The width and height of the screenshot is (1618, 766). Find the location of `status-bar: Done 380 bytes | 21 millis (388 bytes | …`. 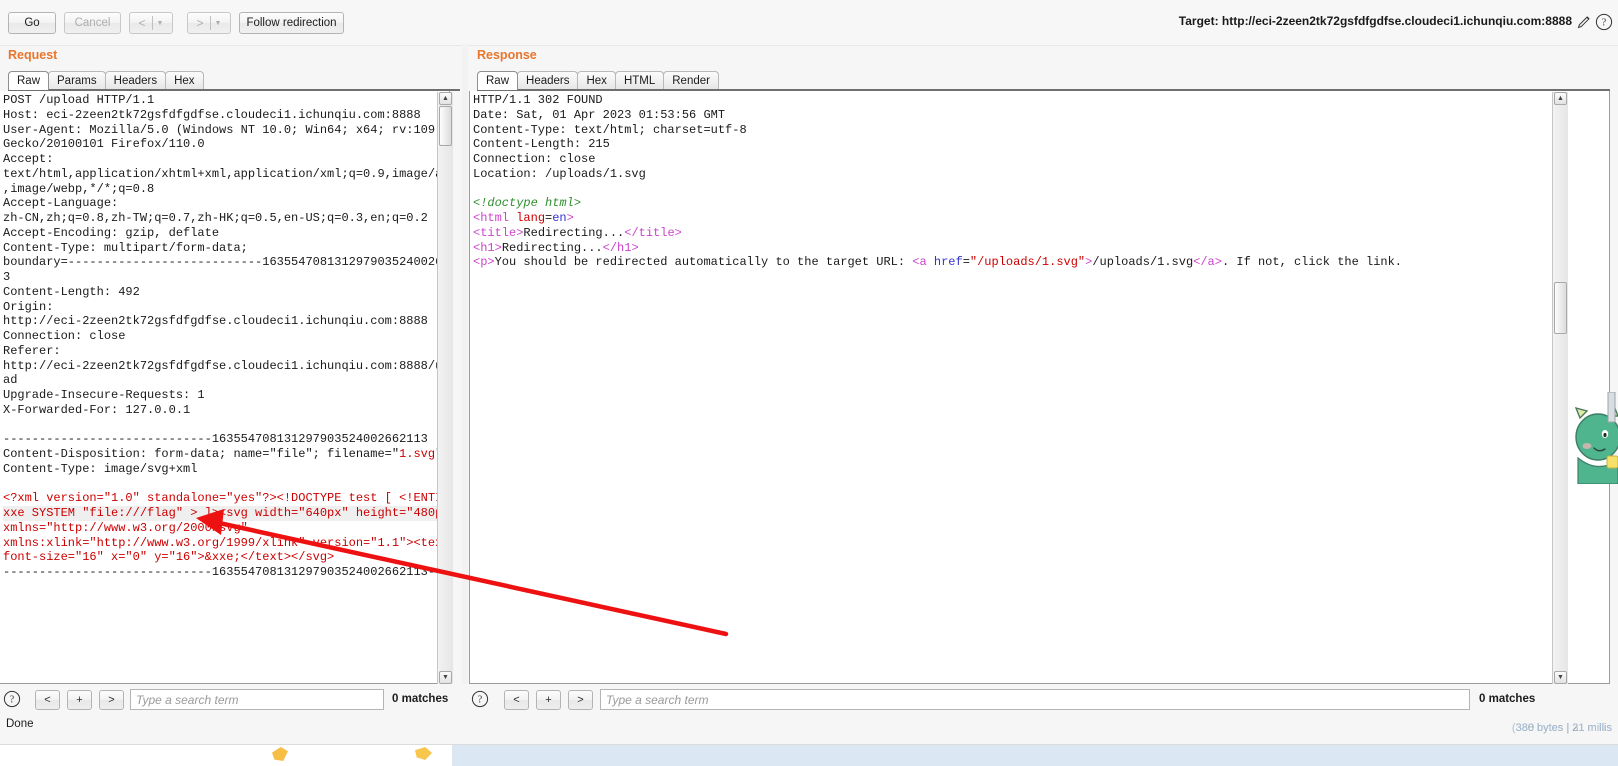

status-bar: Done 380 bytes | 21 millis (388 bytes | … is located at coordinates (809, 730).